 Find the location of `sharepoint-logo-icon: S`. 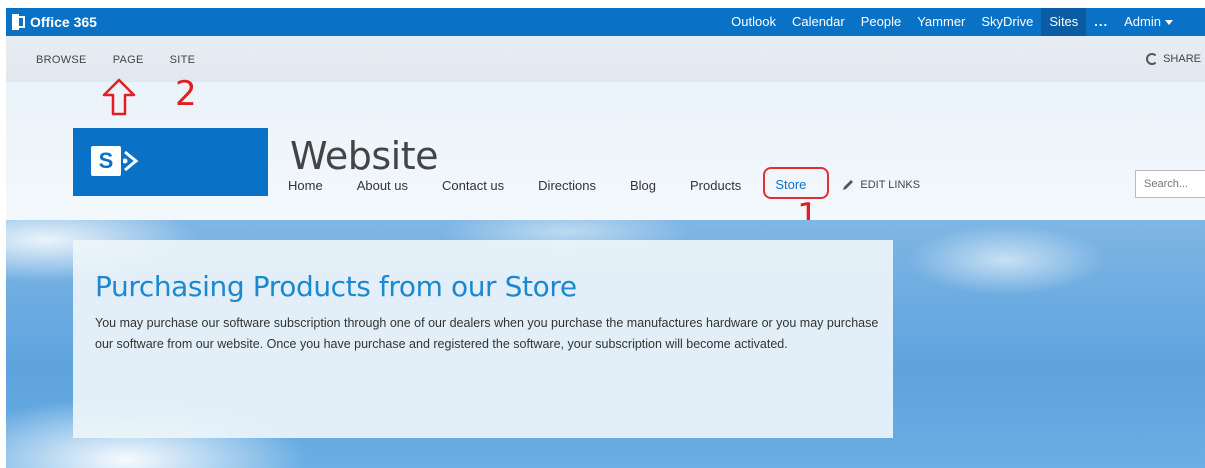

sharepoint-logo-icon: S is located at coordinates (106, 161).